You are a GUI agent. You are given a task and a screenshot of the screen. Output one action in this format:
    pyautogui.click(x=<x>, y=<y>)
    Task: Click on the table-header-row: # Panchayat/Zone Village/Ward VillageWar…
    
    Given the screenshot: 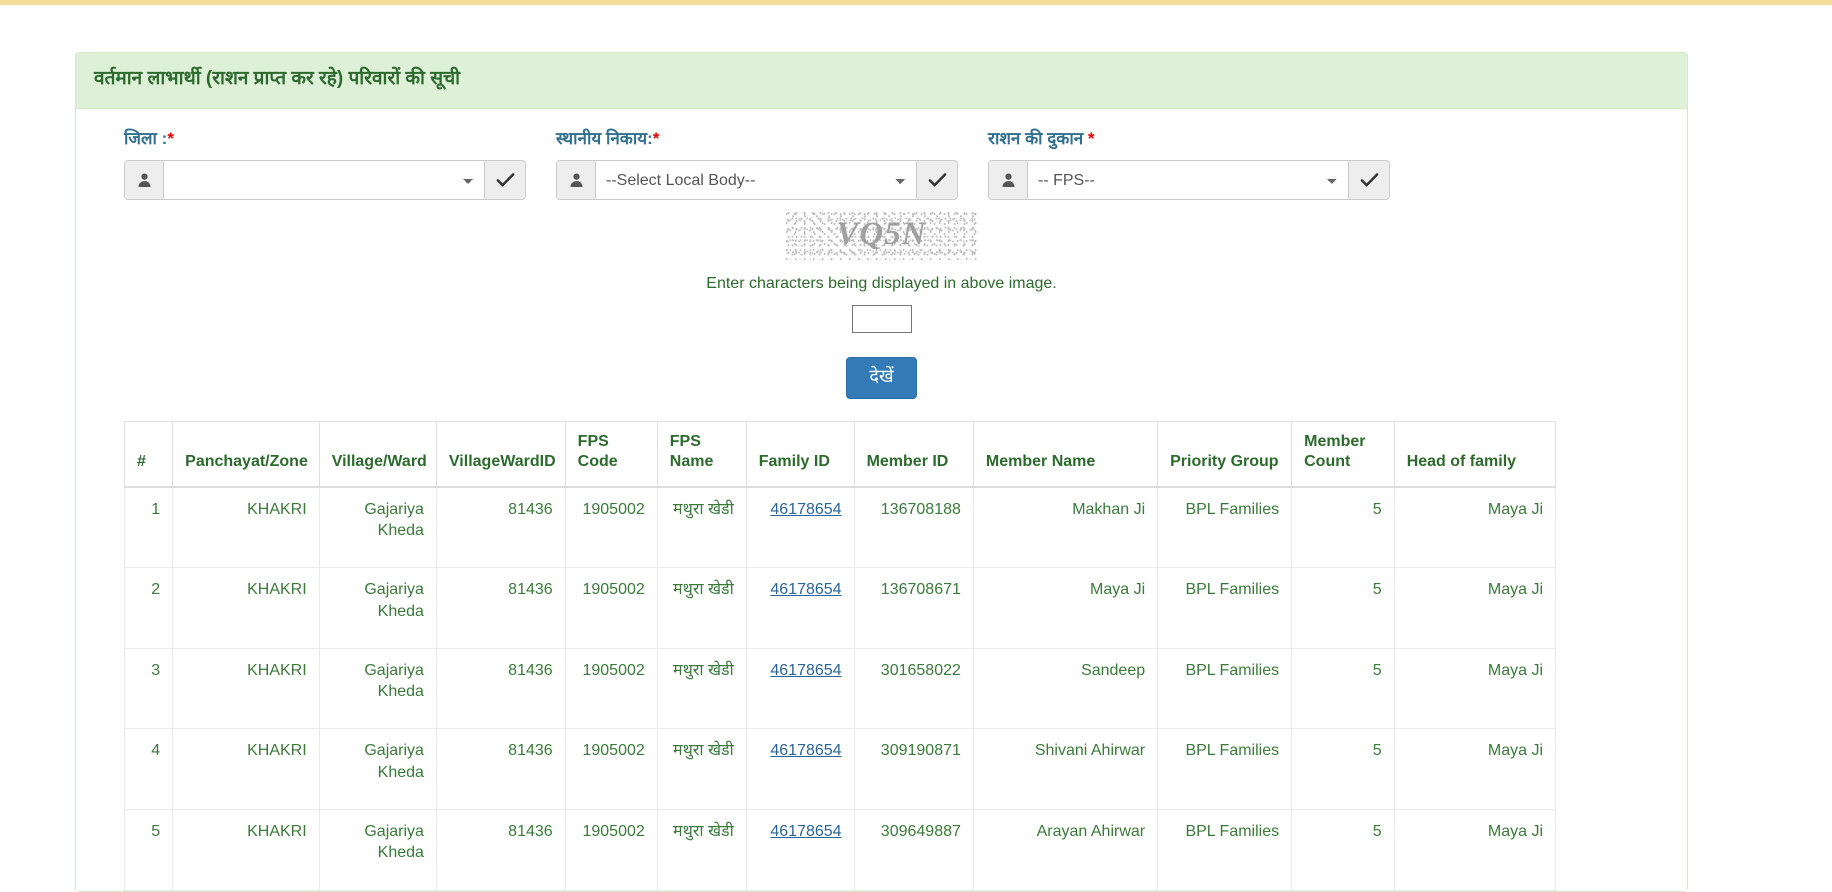 What is the action you would take?
    pyautogui.click(x=840, y=454)
    